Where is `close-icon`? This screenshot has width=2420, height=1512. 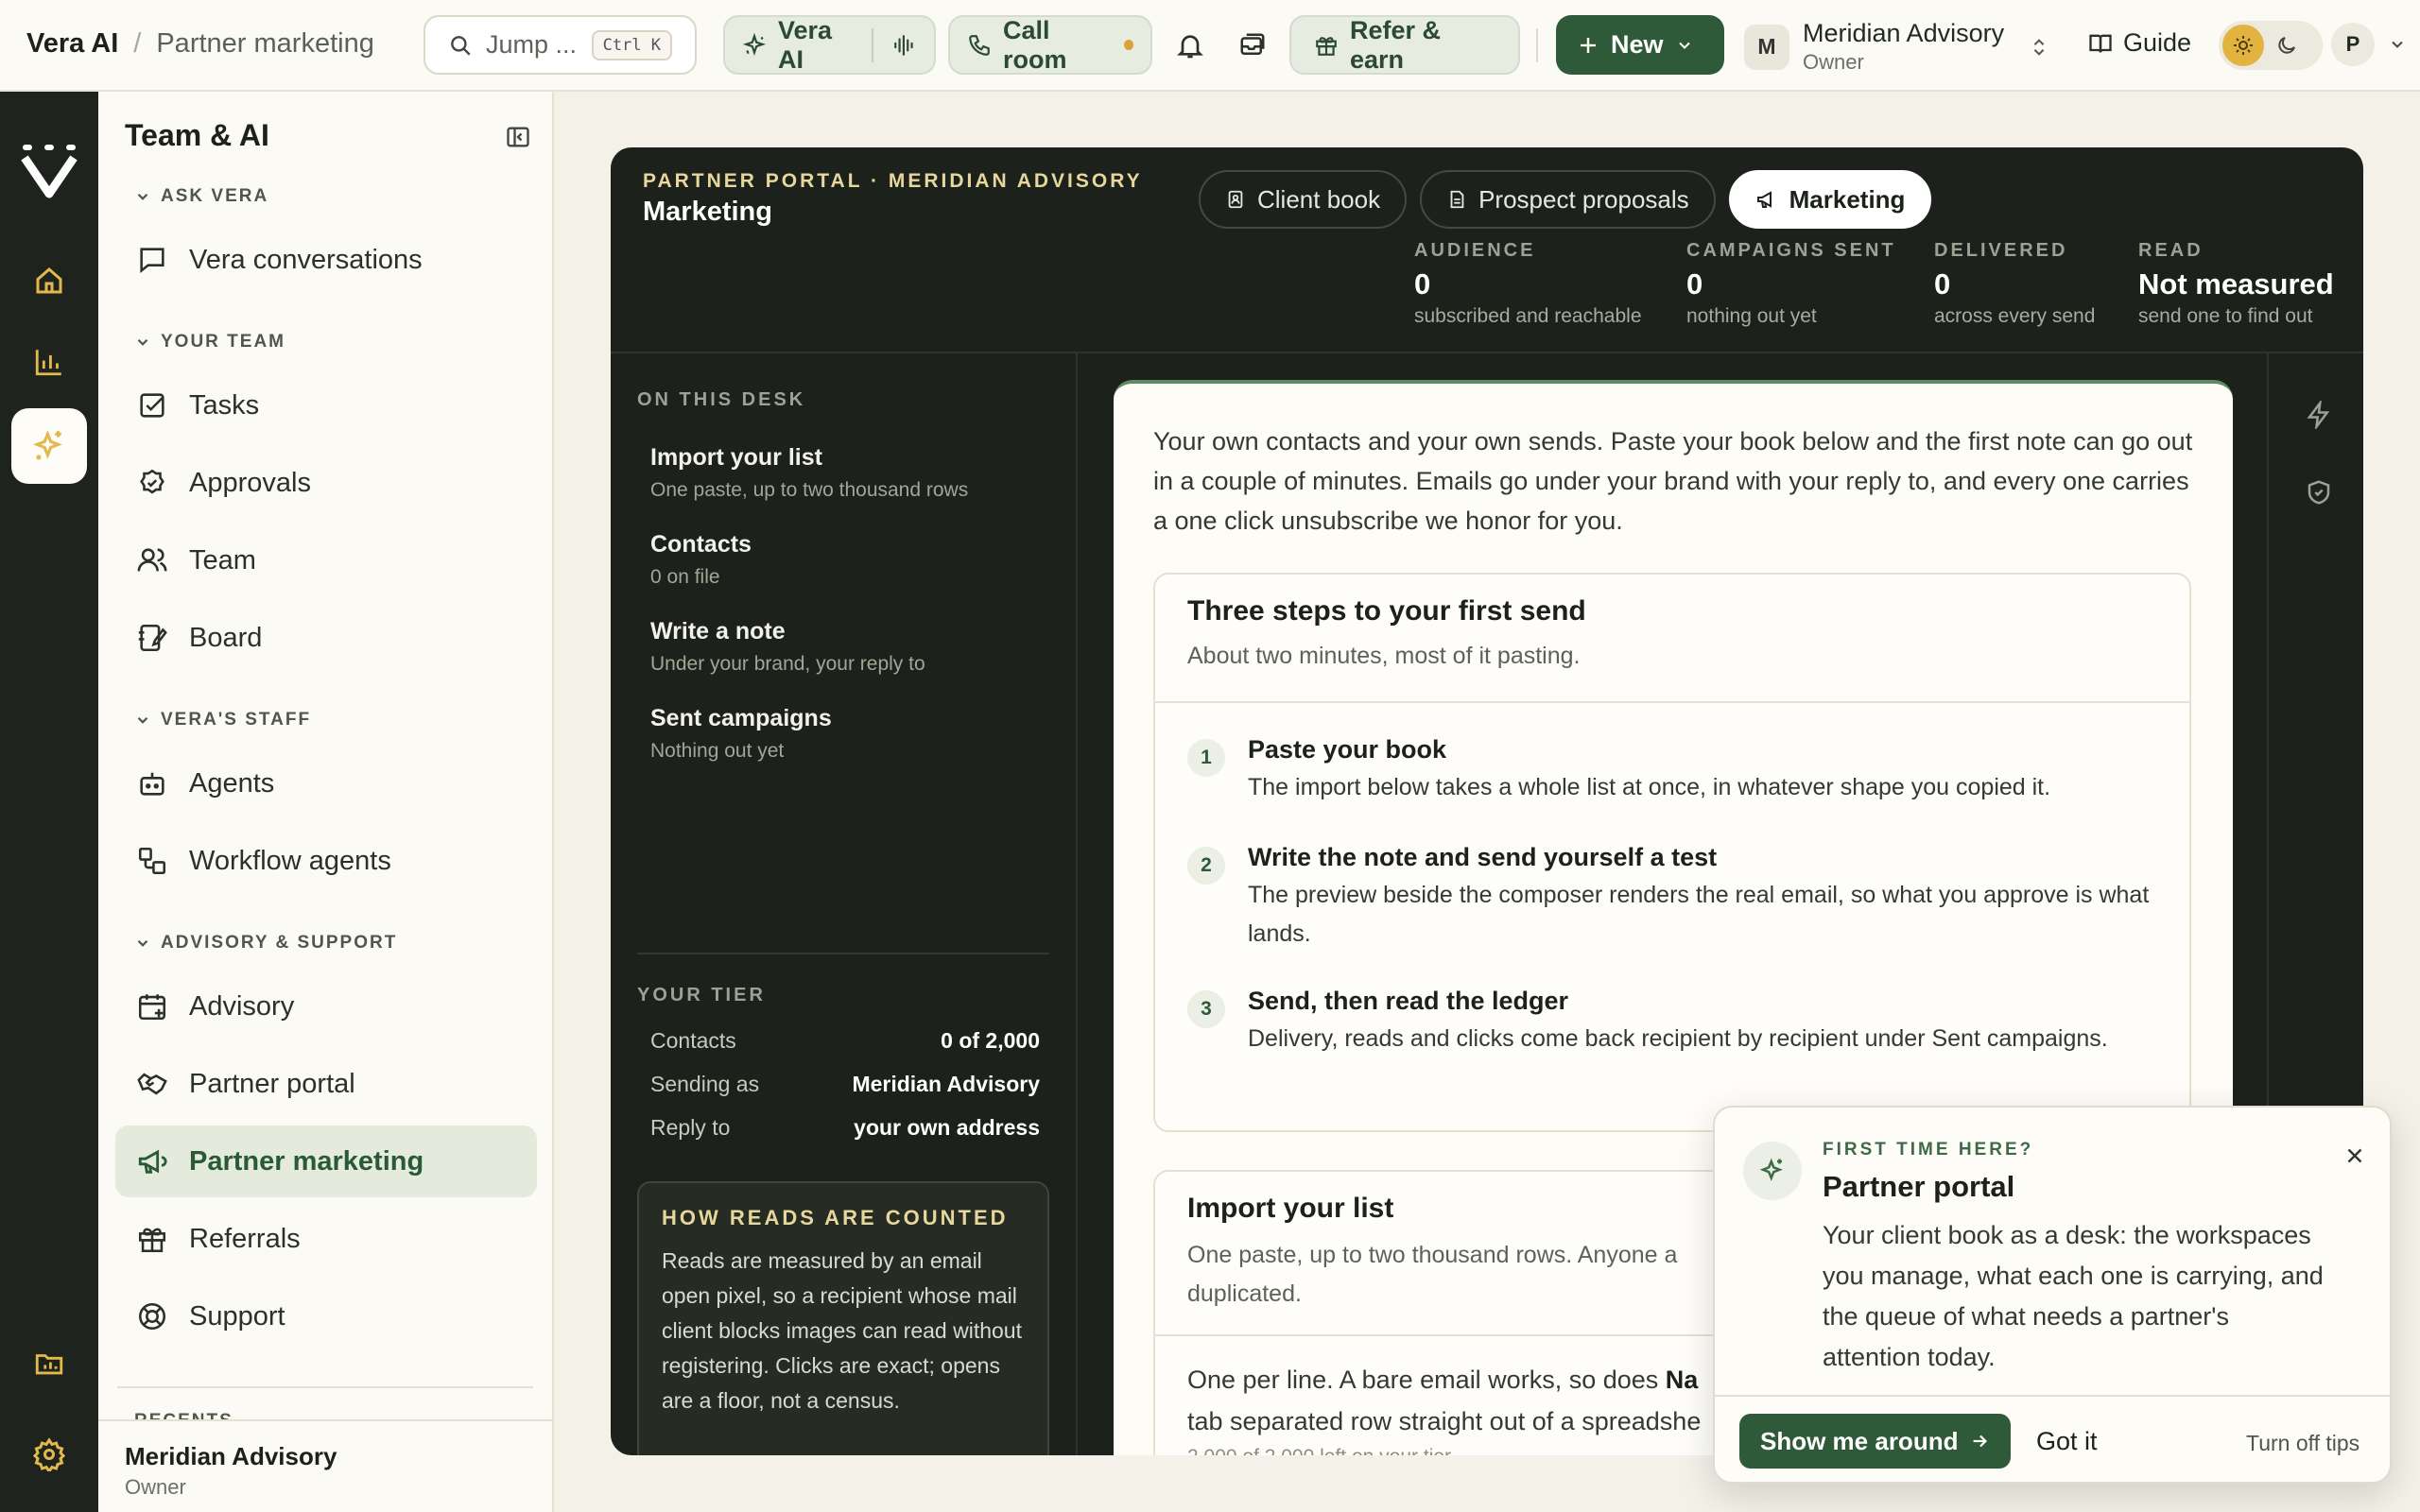 close-icon is located at coordinates (2354, 1155).